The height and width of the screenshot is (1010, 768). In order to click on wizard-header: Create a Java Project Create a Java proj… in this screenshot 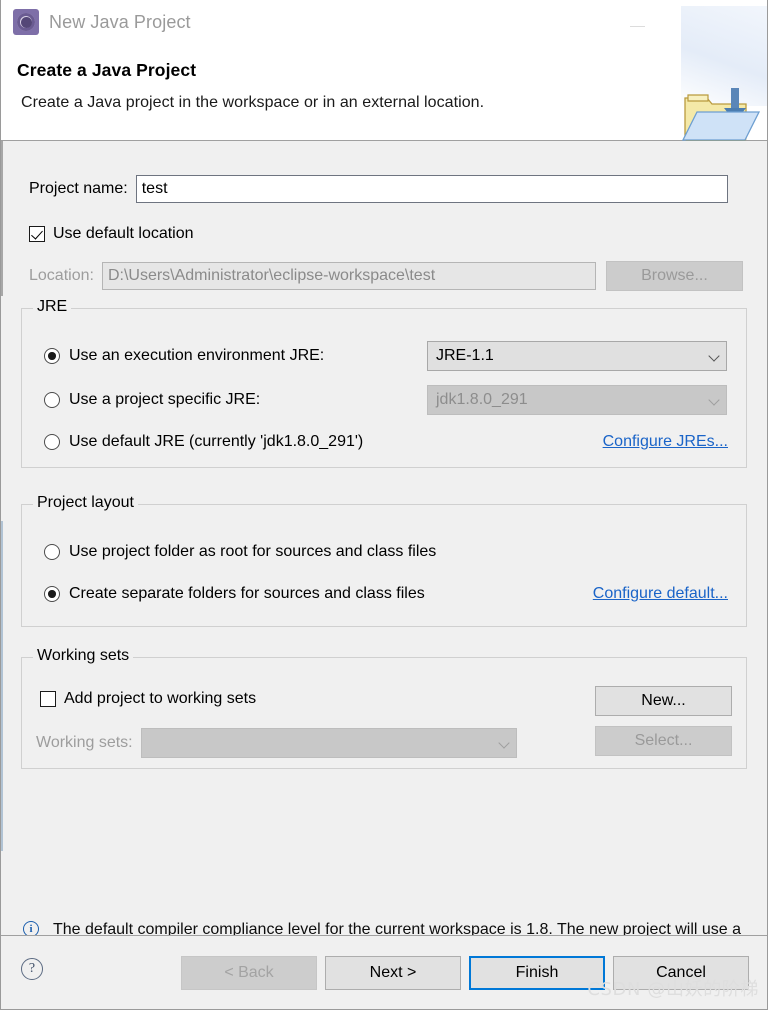, I will do `click(384, 74)`.